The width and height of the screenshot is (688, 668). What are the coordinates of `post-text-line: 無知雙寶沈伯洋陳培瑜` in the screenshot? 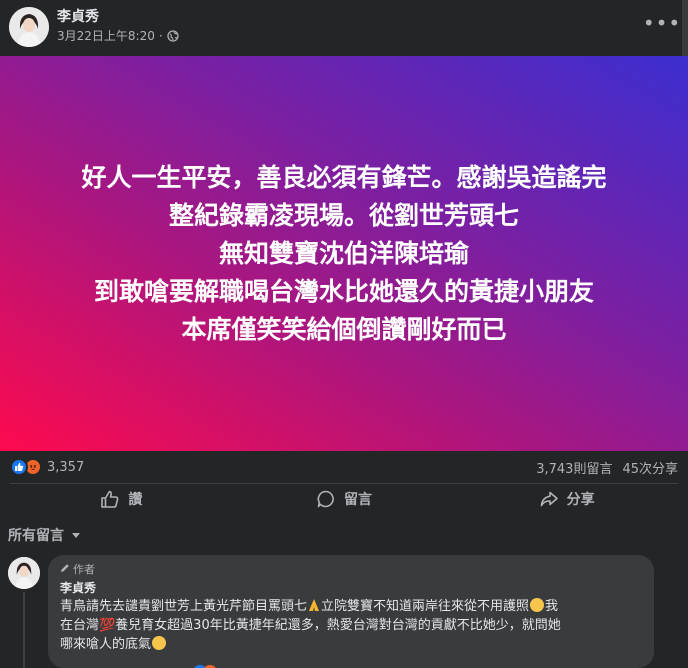 It's located at (343, 253).